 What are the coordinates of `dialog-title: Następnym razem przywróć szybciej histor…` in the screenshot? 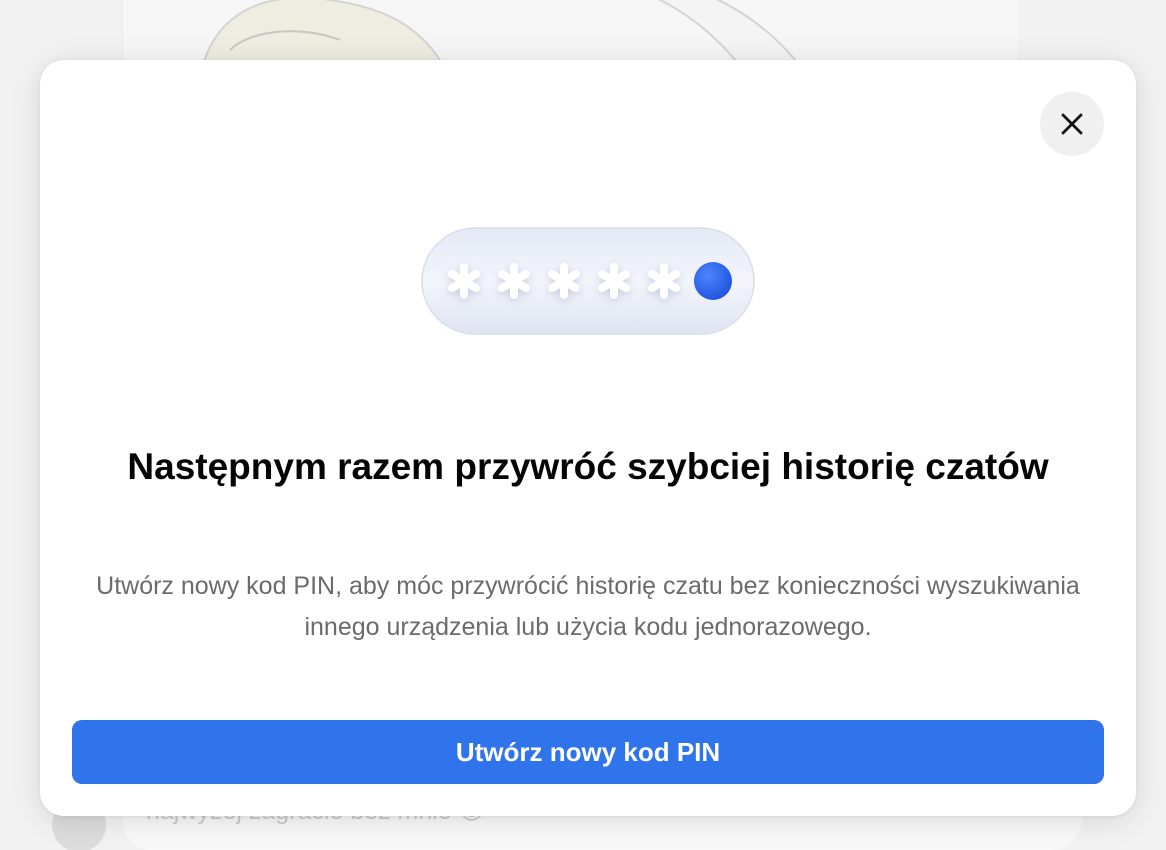 It's located at (588, 466).